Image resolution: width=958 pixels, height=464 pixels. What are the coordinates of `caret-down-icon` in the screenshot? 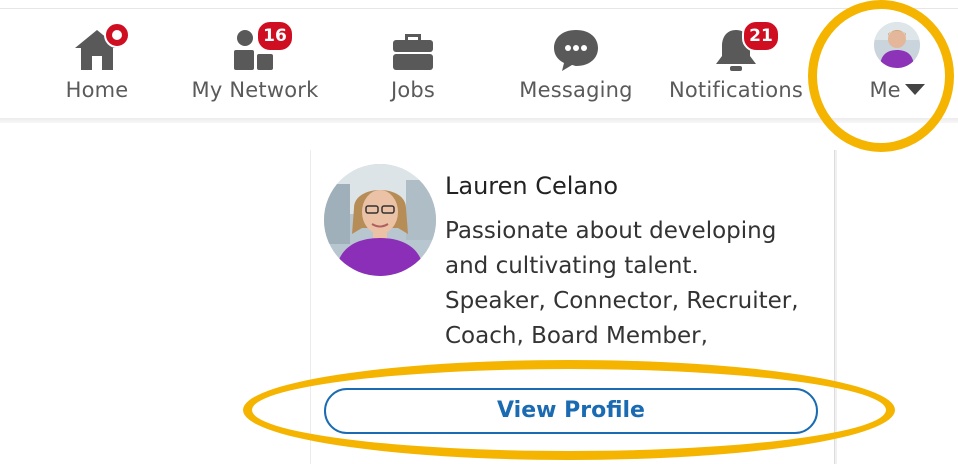 It's located at (914, 89).